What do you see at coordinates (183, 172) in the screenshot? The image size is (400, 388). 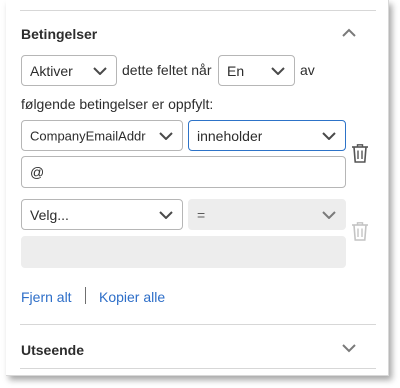 I see `rule-1-value-input: @` at bounding box center [183, 172].